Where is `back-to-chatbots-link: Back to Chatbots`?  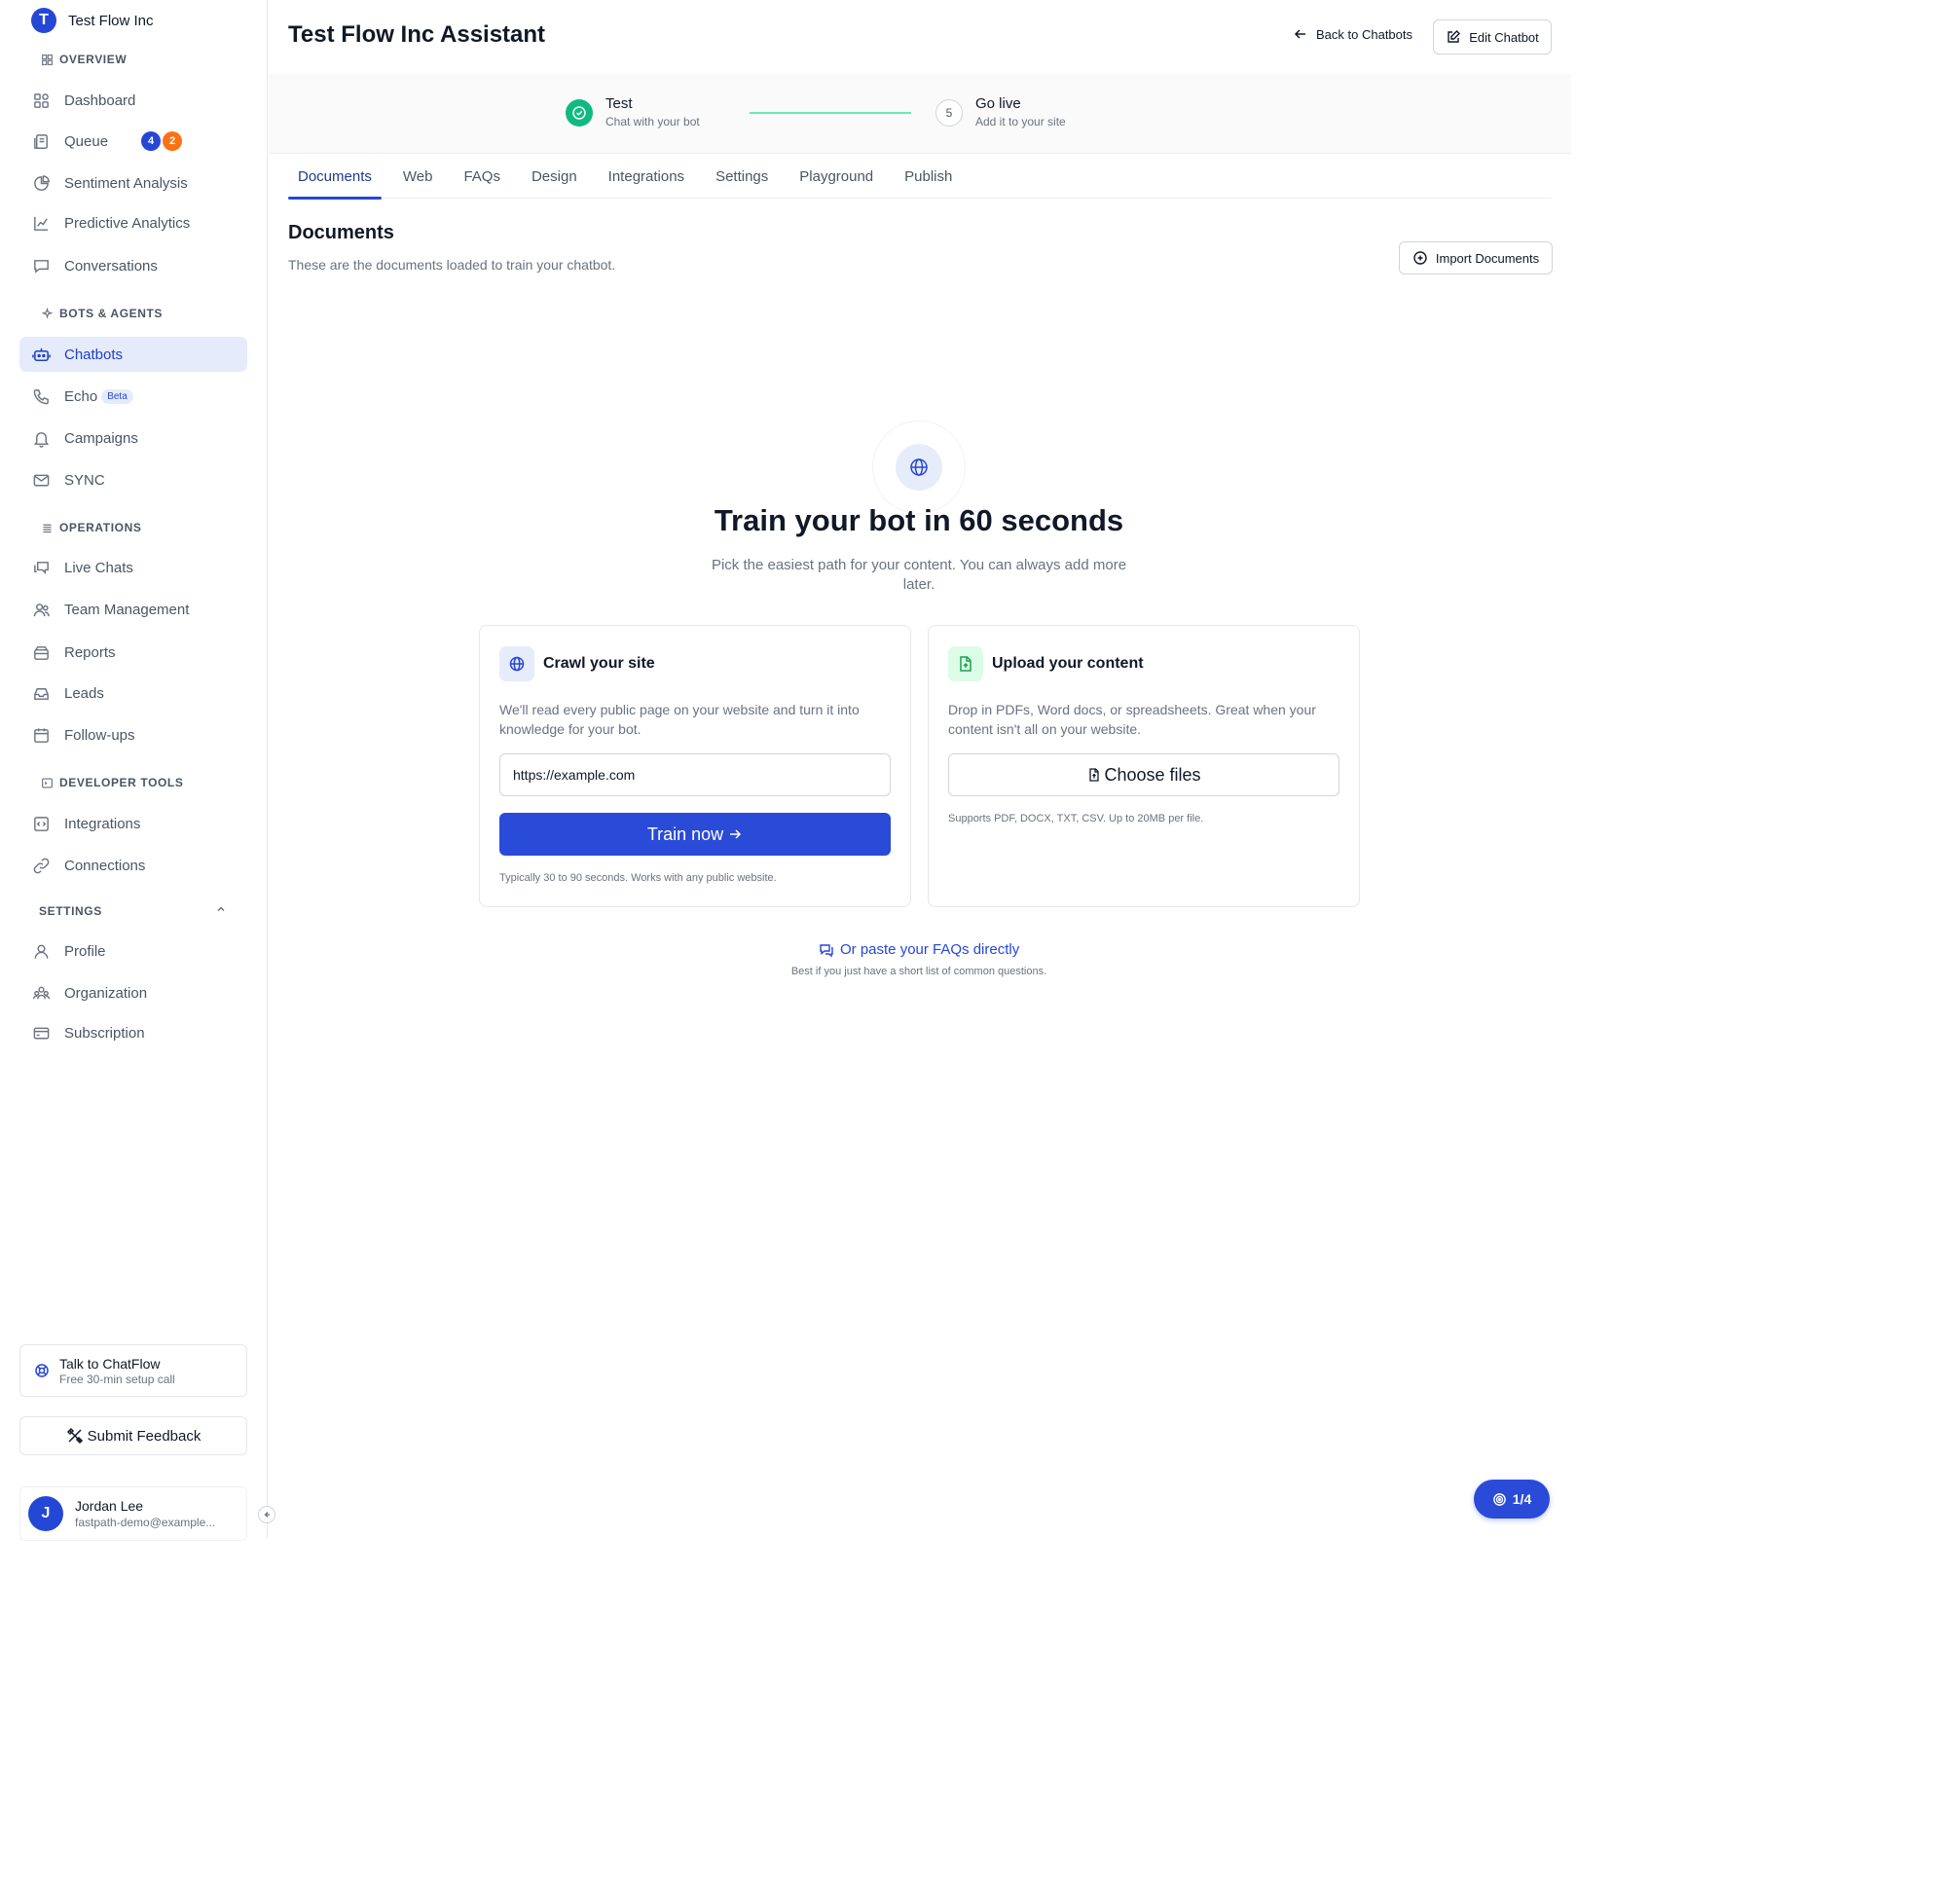 back-to-chatbots-link: Back to Chatbots is located at coordinates (1352, 34).